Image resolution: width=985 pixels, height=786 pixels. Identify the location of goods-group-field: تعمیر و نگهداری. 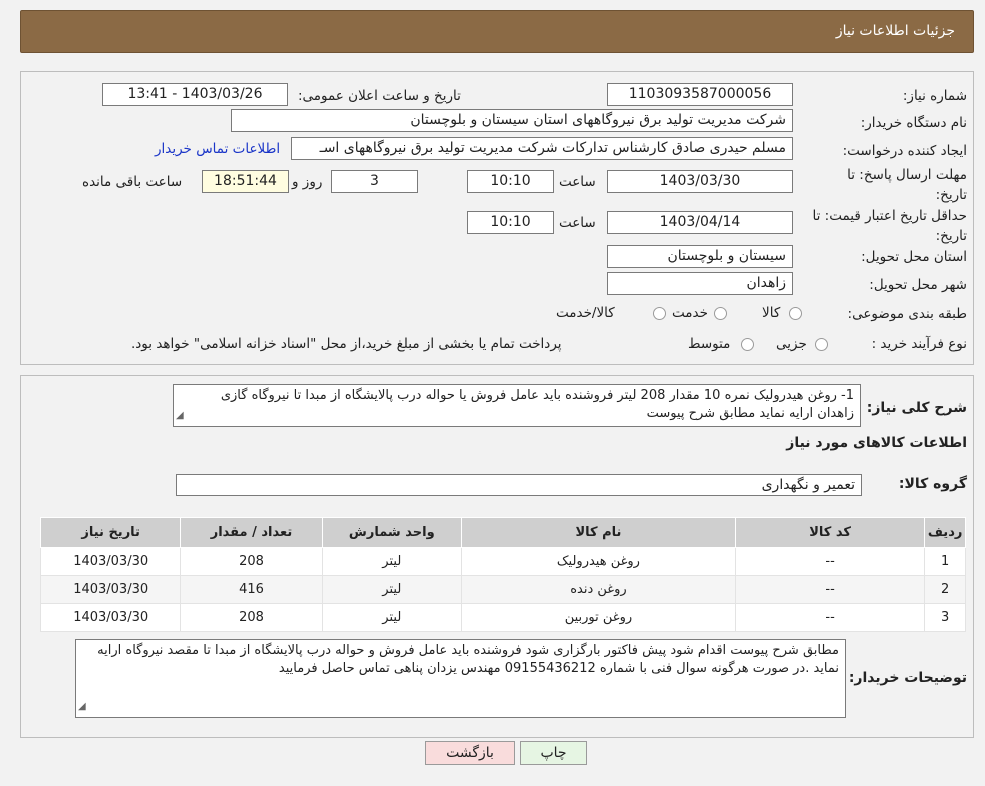
(519, 485).